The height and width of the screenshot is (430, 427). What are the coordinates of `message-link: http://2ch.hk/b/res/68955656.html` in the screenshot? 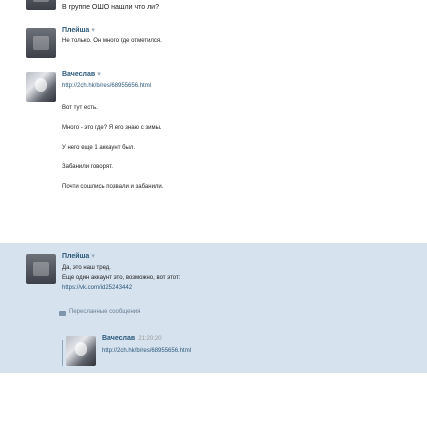 It's located at (106, 86).